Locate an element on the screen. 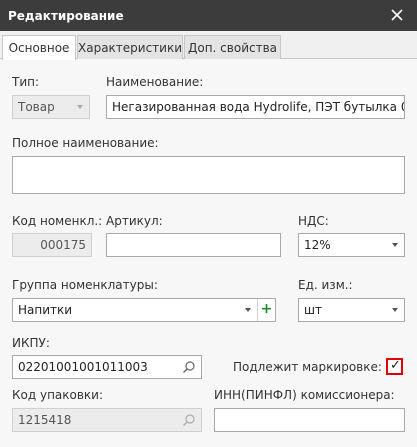 The width and height of the screenshot is (417, 447). tab-characteristics-label: Характеристики is located at coordinates (130, 48).